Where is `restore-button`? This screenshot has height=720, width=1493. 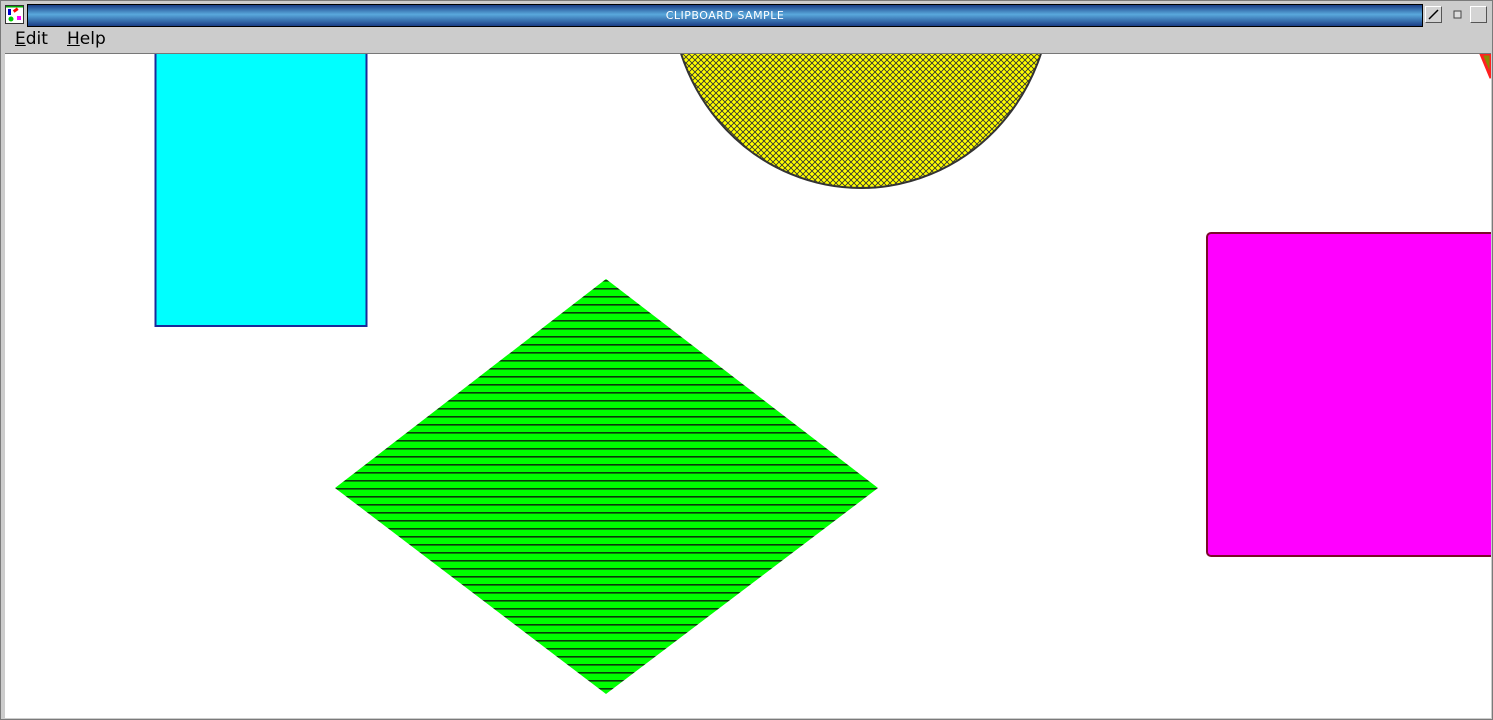 restore-button is located at coordinates (1457, 14).